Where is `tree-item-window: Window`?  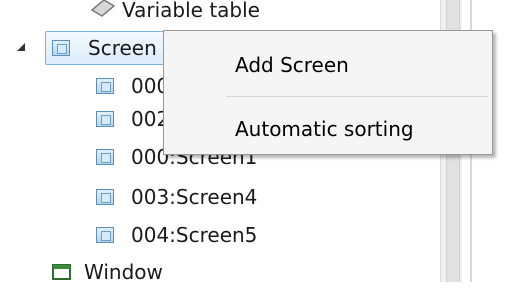
tree-item-window: Window is located at coordinates (107, 272).